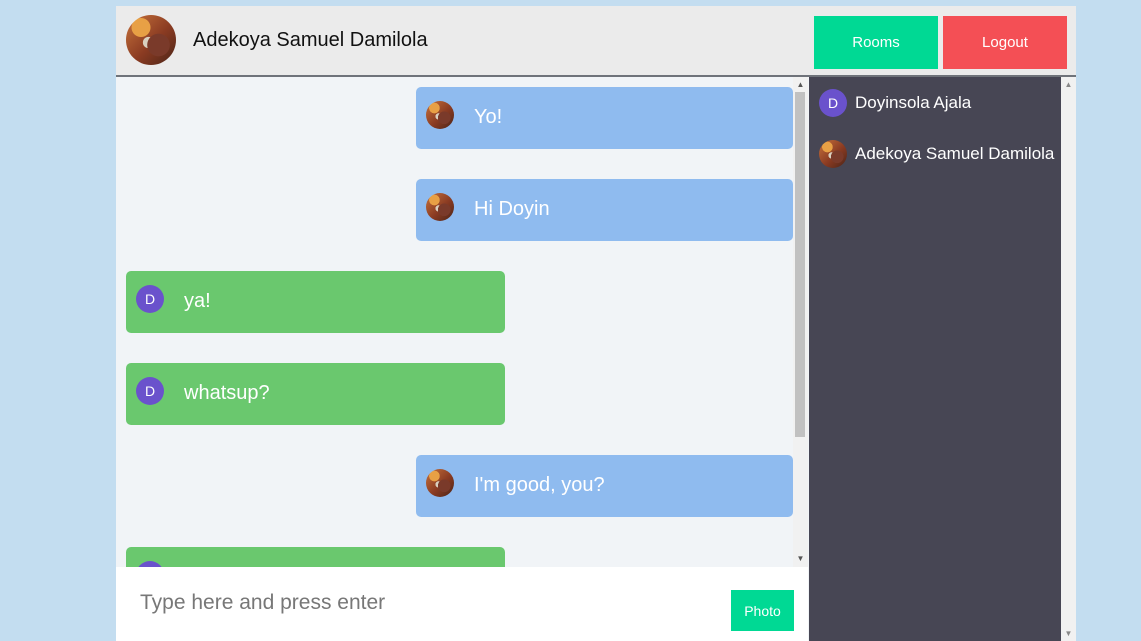  What do you see at coordinates (197, 301) in the screenshot?
I see `message-text: ya!` at bounding box center [197, 301].